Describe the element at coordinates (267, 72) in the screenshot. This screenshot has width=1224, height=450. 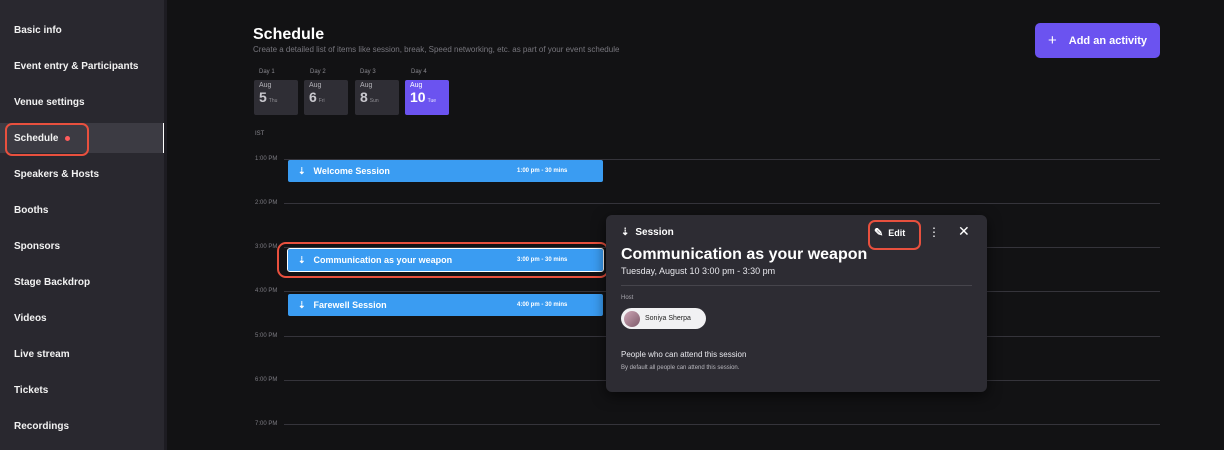
I see `day-label: Day 1` at that location.